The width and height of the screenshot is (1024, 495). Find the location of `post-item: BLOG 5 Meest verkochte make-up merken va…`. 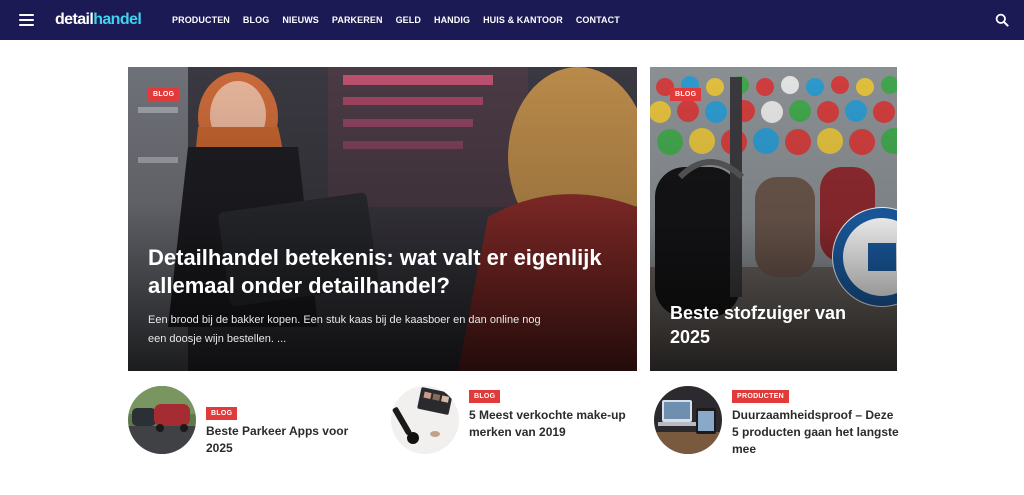

post-item: BLOG 5 Meest verkochte make-up merken va… is located at coordinates (517, 422).